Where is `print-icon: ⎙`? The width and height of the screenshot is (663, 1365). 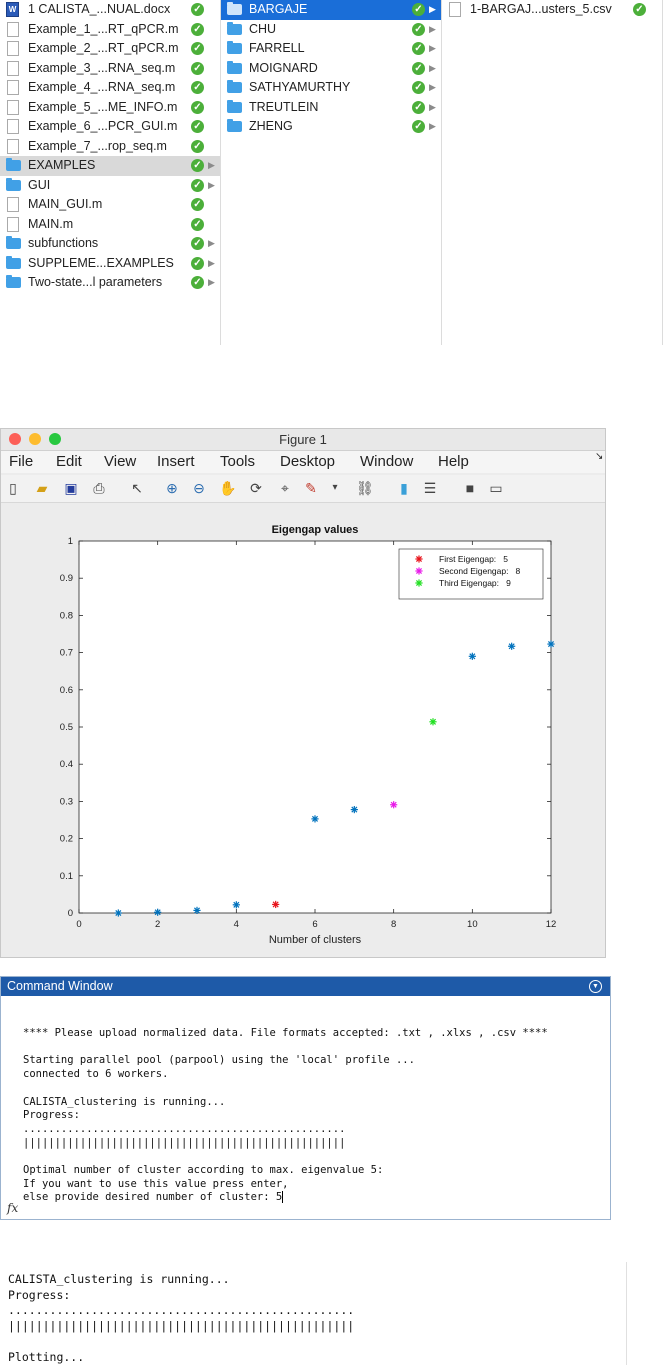 print-icon: ⎙ is located at coordinates (99, 488).